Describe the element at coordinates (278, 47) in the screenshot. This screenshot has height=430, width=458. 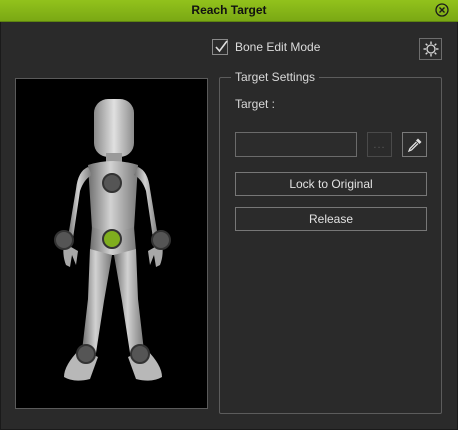
I see `bone-edit-label: Bone Edit Mode` at that location.